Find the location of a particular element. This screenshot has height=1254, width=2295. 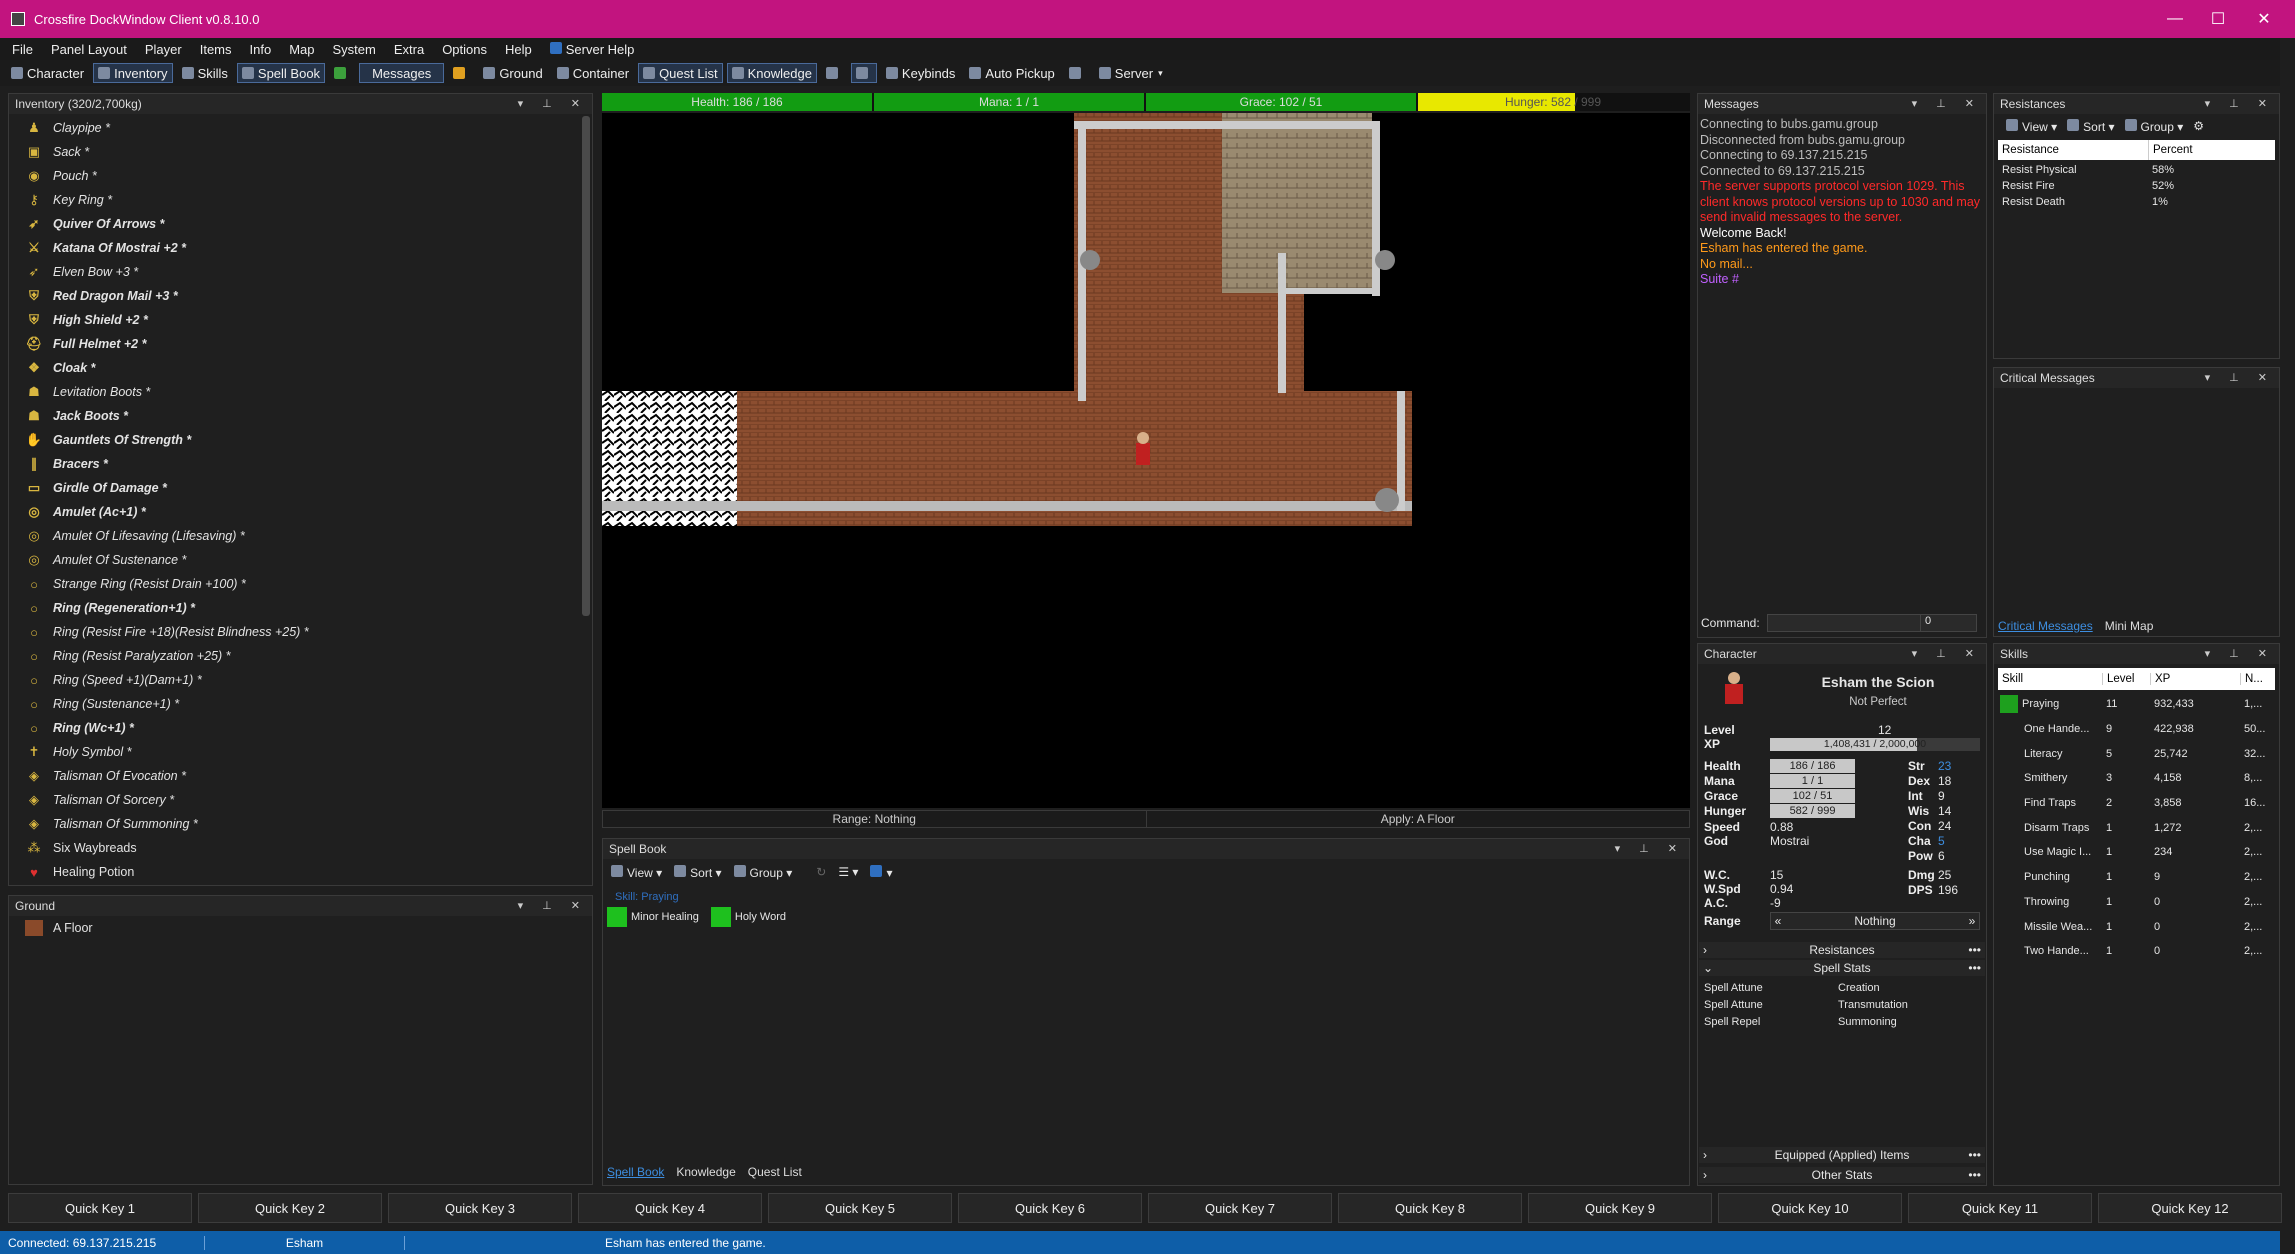

range-next-icon: » is located at coordinates (1972, 921).